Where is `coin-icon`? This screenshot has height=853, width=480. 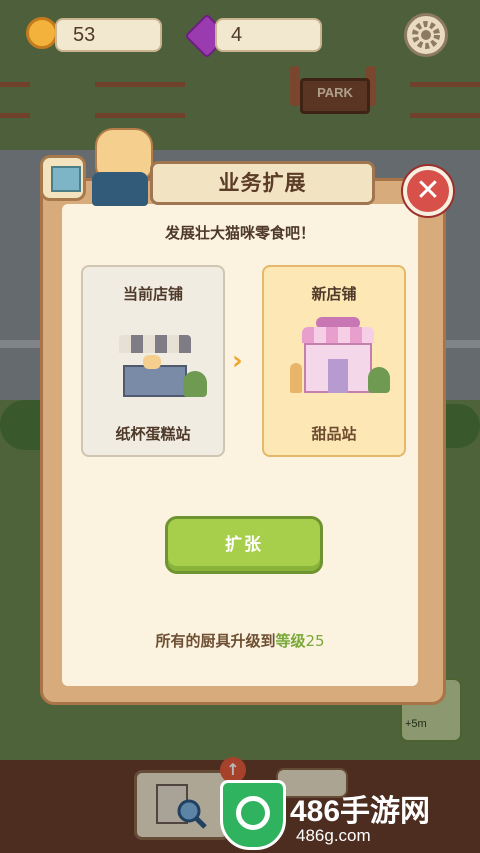
coin-icon is located at coordinates (42, 33).